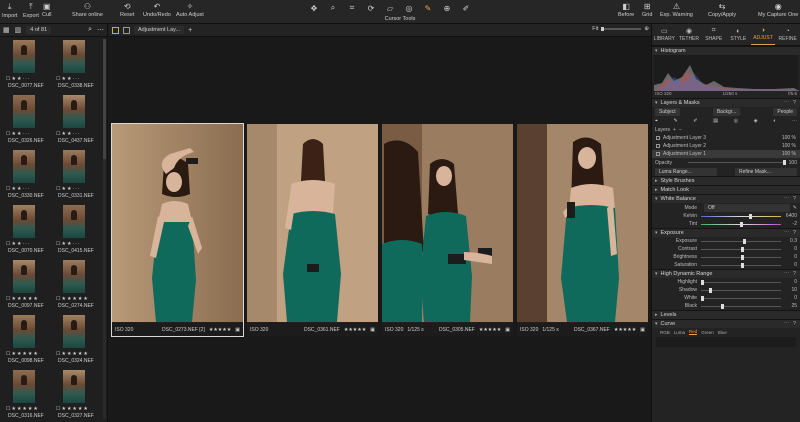  What do you see at coordinates (87, 10) in the screenshot?
I see `share-online-button: ⚇ Share online` at bounding box center [87, 10].